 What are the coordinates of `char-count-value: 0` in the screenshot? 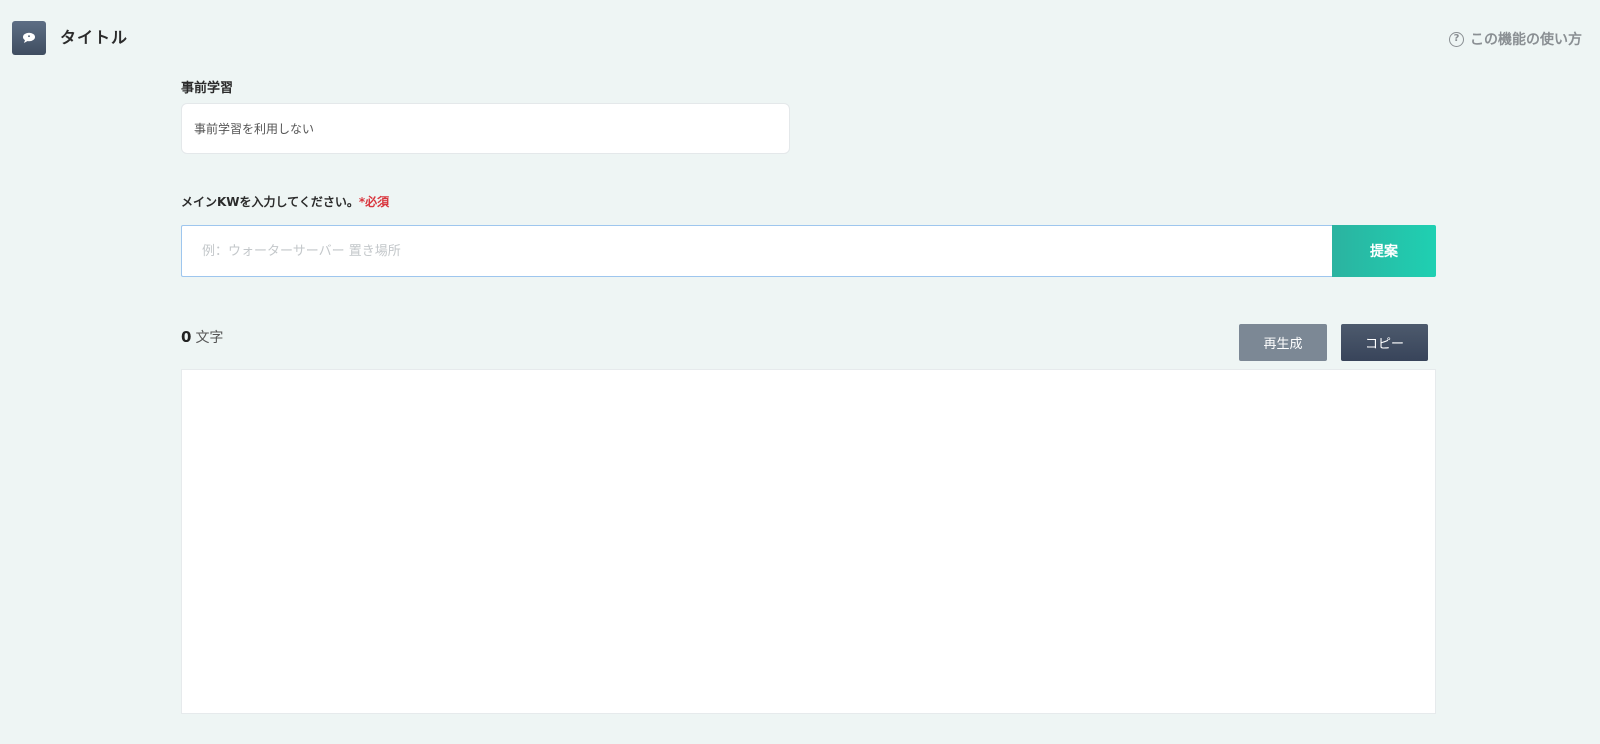 It's located at (186, 337).